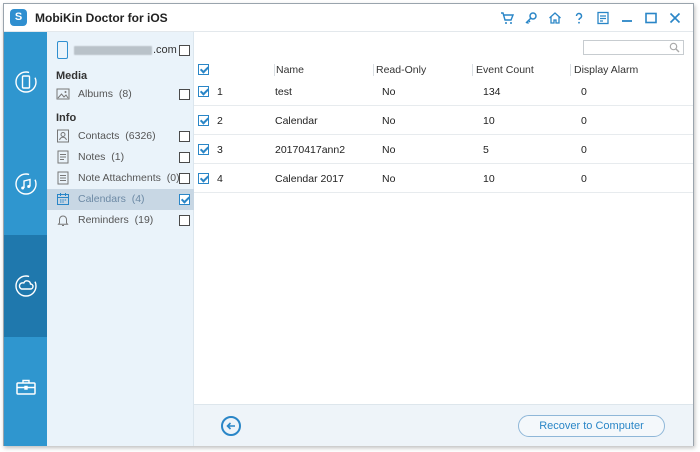  I want to click on sidebar-item-reminders: Reminders (19), so click(120, 220).